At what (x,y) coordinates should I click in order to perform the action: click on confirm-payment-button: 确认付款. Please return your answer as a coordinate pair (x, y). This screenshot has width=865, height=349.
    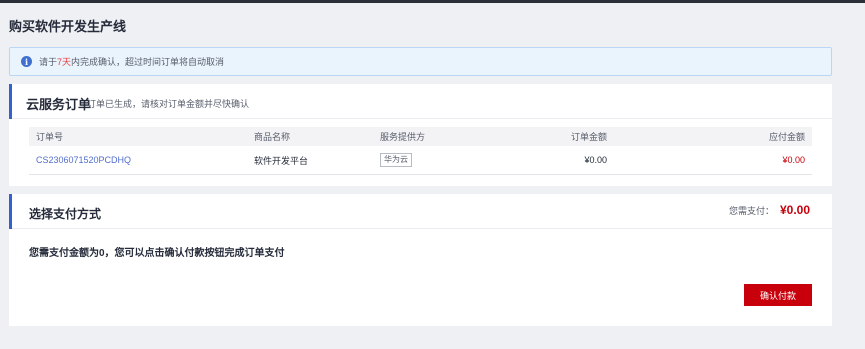
    Looking at the image, I should click on (778, 295).